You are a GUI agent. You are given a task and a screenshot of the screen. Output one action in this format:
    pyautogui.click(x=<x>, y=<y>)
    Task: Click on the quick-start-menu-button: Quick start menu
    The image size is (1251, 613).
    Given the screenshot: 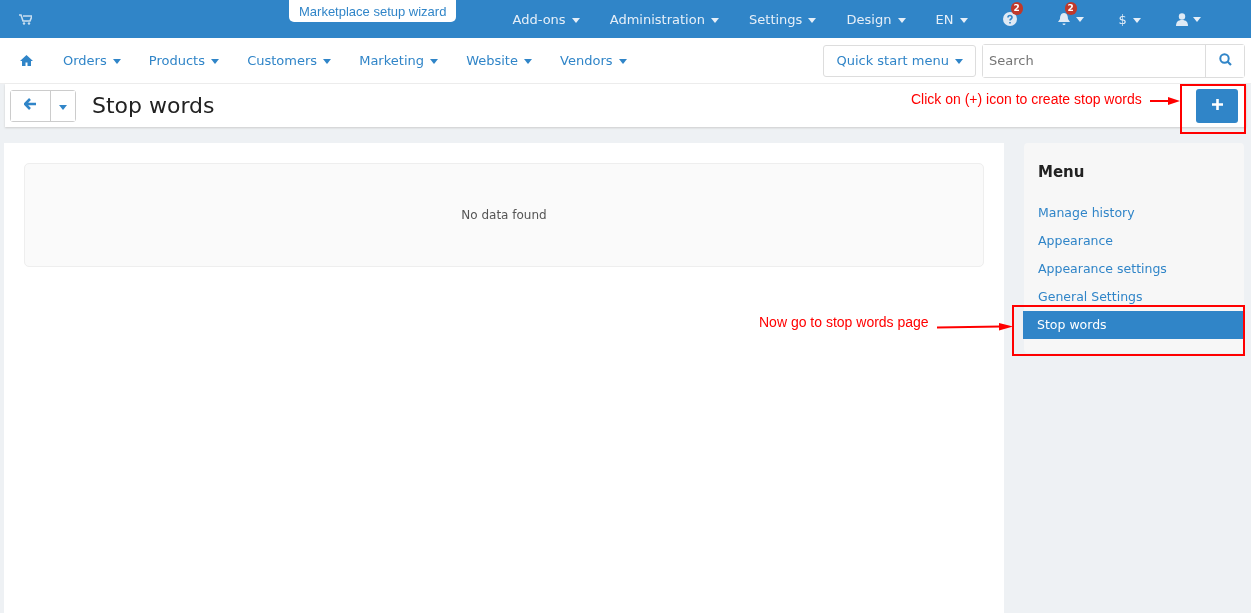 What is the action you would take?
    pyautogui.click(x=899, y=60)
    